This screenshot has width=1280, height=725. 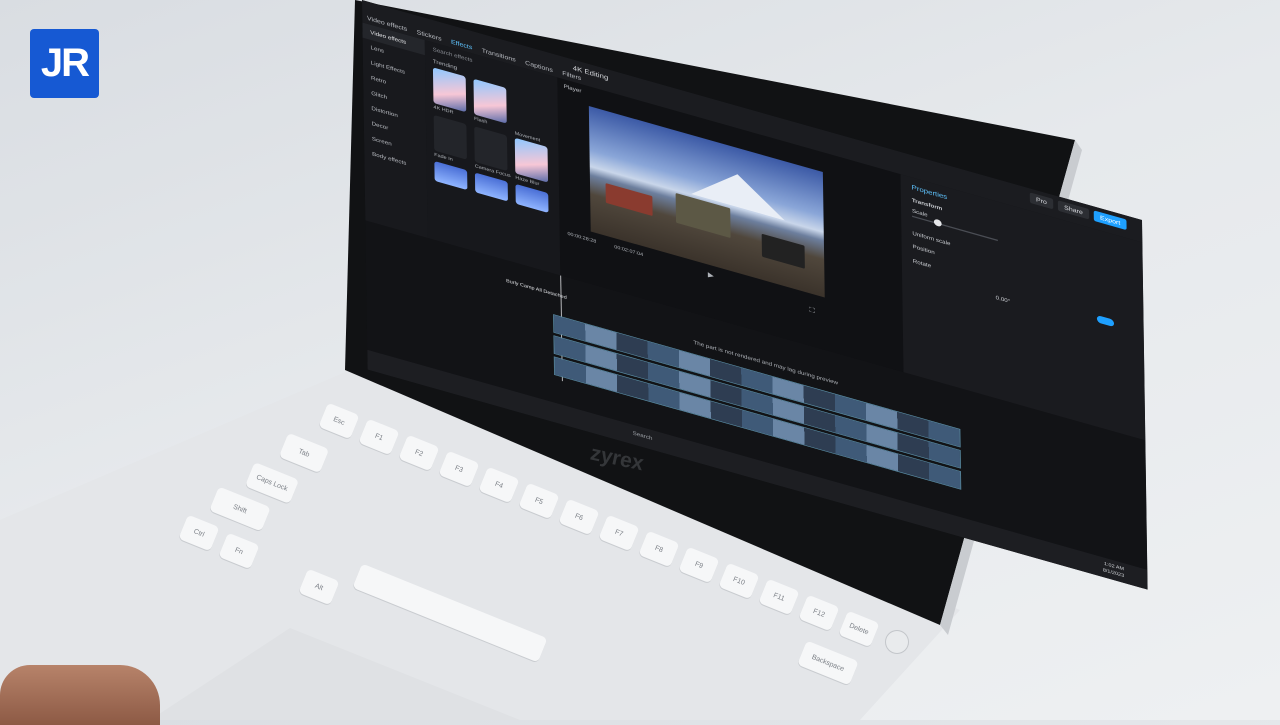 What do you see at coordinates (1105, 321) in the screenshot?
I see `uniform-scale-toggle` at bounding box center [1105, 321].